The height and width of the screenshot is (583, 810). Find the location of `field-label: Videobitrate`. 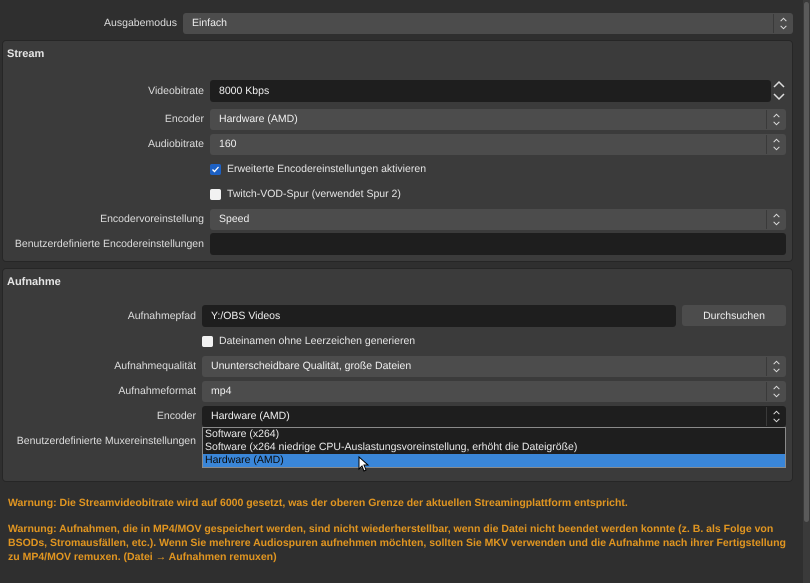

field-label: Videobitrate is located at coordinates (176, 91).